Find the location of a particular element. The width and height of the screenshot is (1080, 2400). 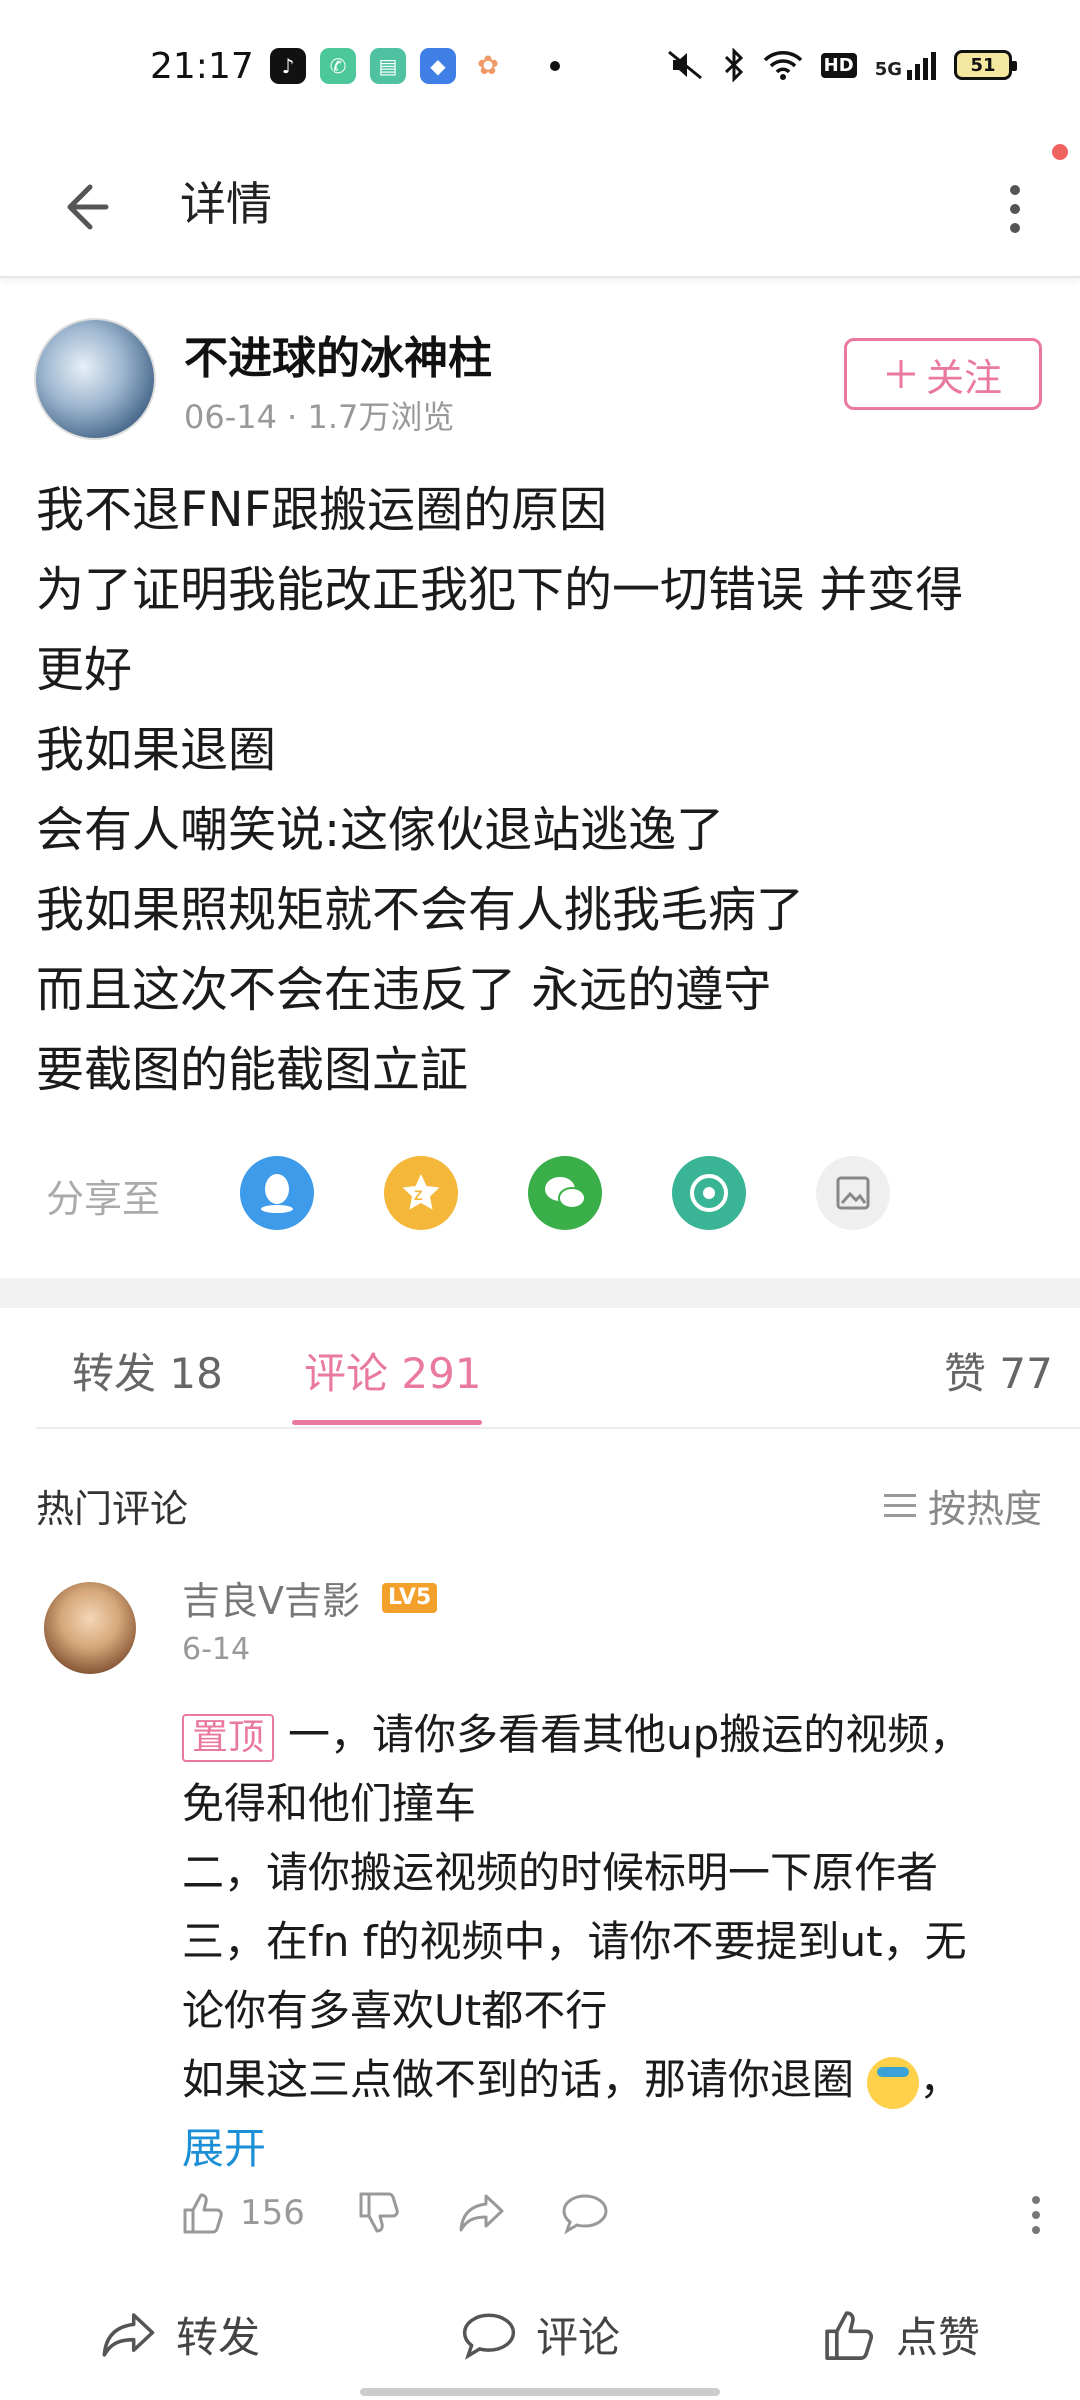

thumbs-down-icon is located at coordinates (379, 2212).